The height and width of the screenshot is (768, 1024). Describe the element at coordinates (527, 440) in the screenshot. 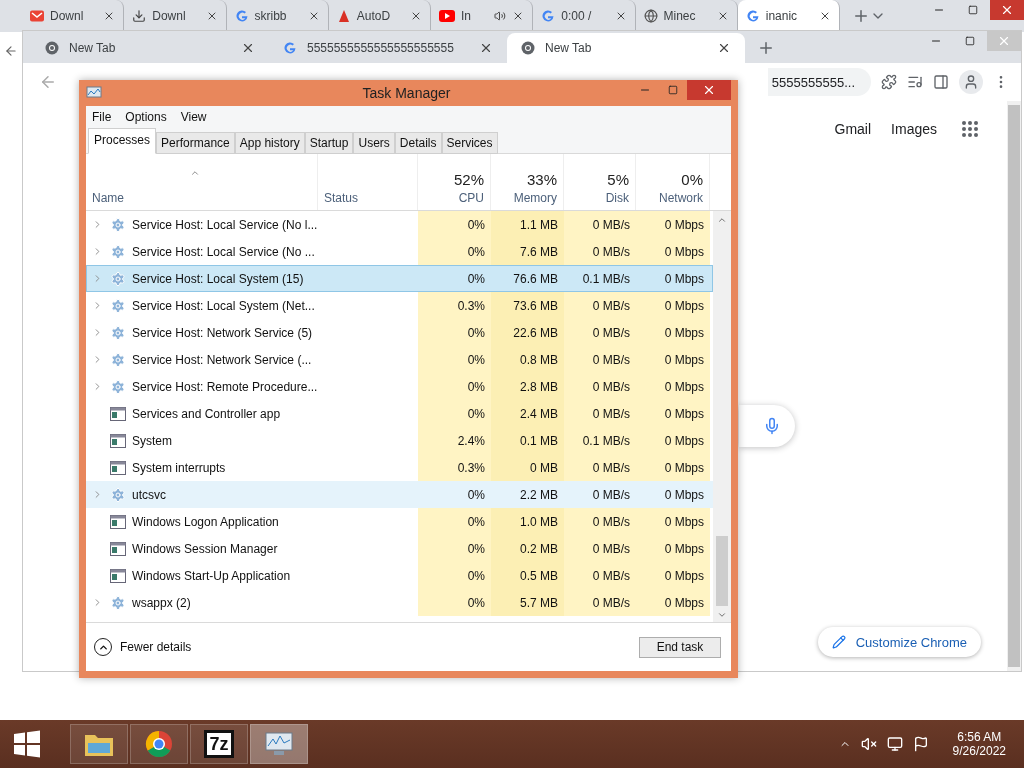

I see `table-cell: 0.1 MB` at that location.